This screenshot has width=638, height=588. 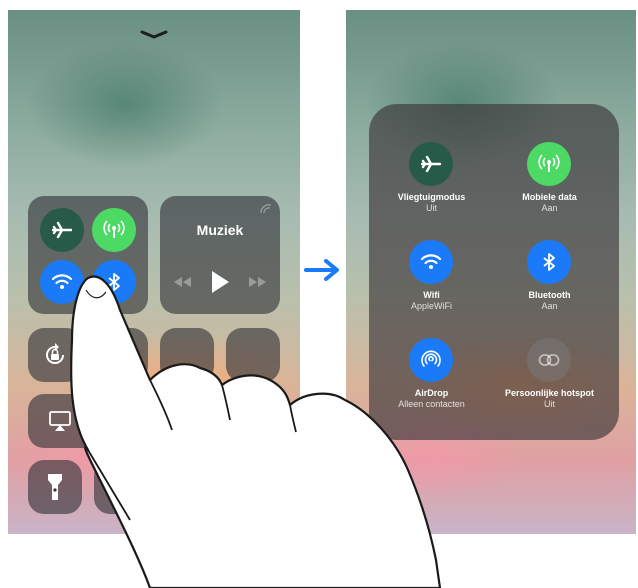 What do you see at coordinates (154, 35) in the screenshot?
I see `dismiss-chevron-icon` at bounding box center [154, 35].